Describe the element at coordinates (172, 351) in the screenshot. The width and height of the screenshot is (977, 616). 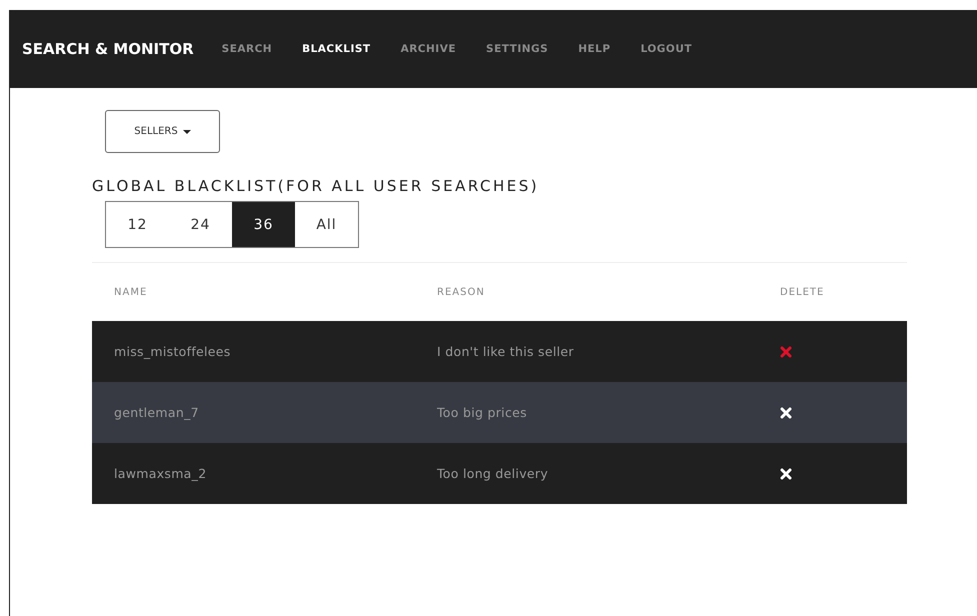
I see `table-cell-text: miss_mistoffelees` at that location.